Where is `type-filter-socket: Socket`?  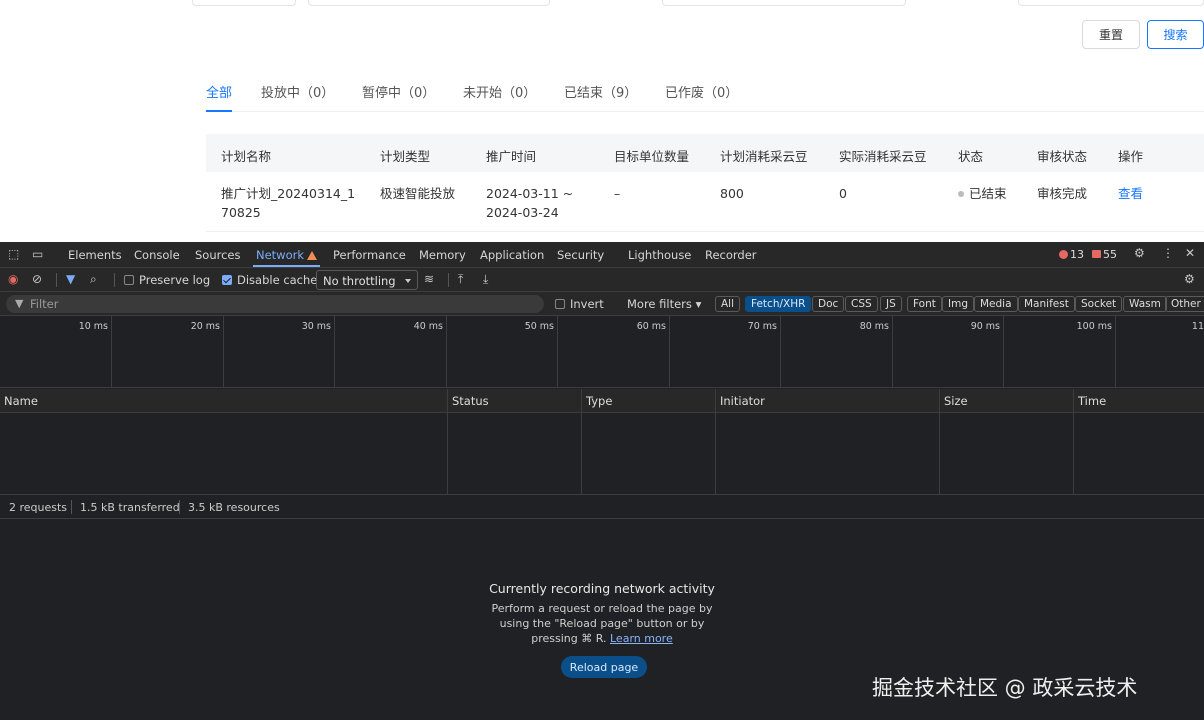 type-filter-socket: Socket is located at coordinates (1099, 304).